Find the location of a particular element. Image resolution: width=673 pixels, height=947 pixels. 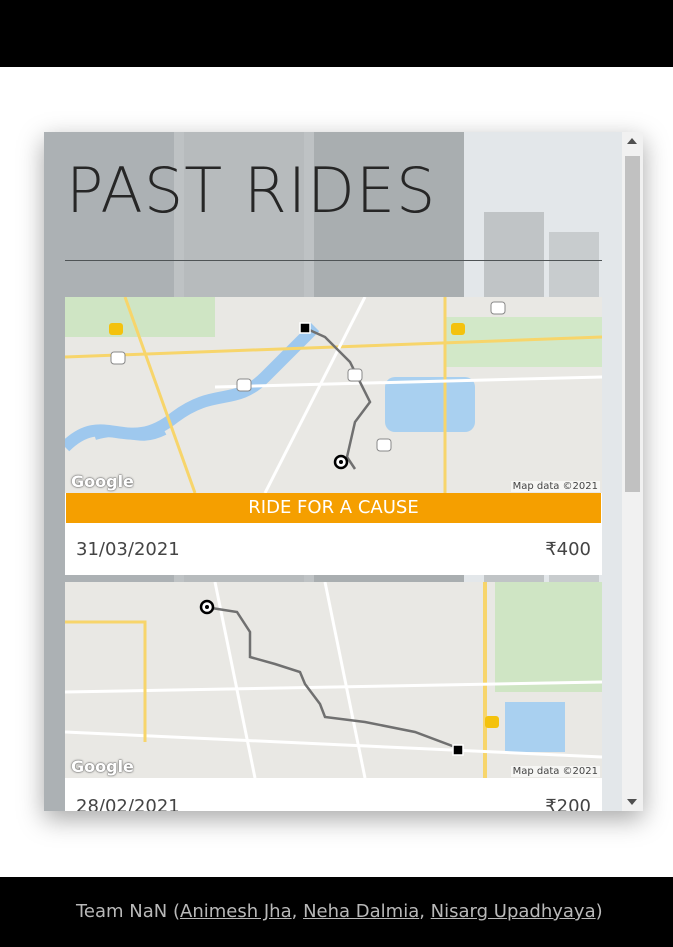

triangle-down-icon is located at coordinates (632, 802).